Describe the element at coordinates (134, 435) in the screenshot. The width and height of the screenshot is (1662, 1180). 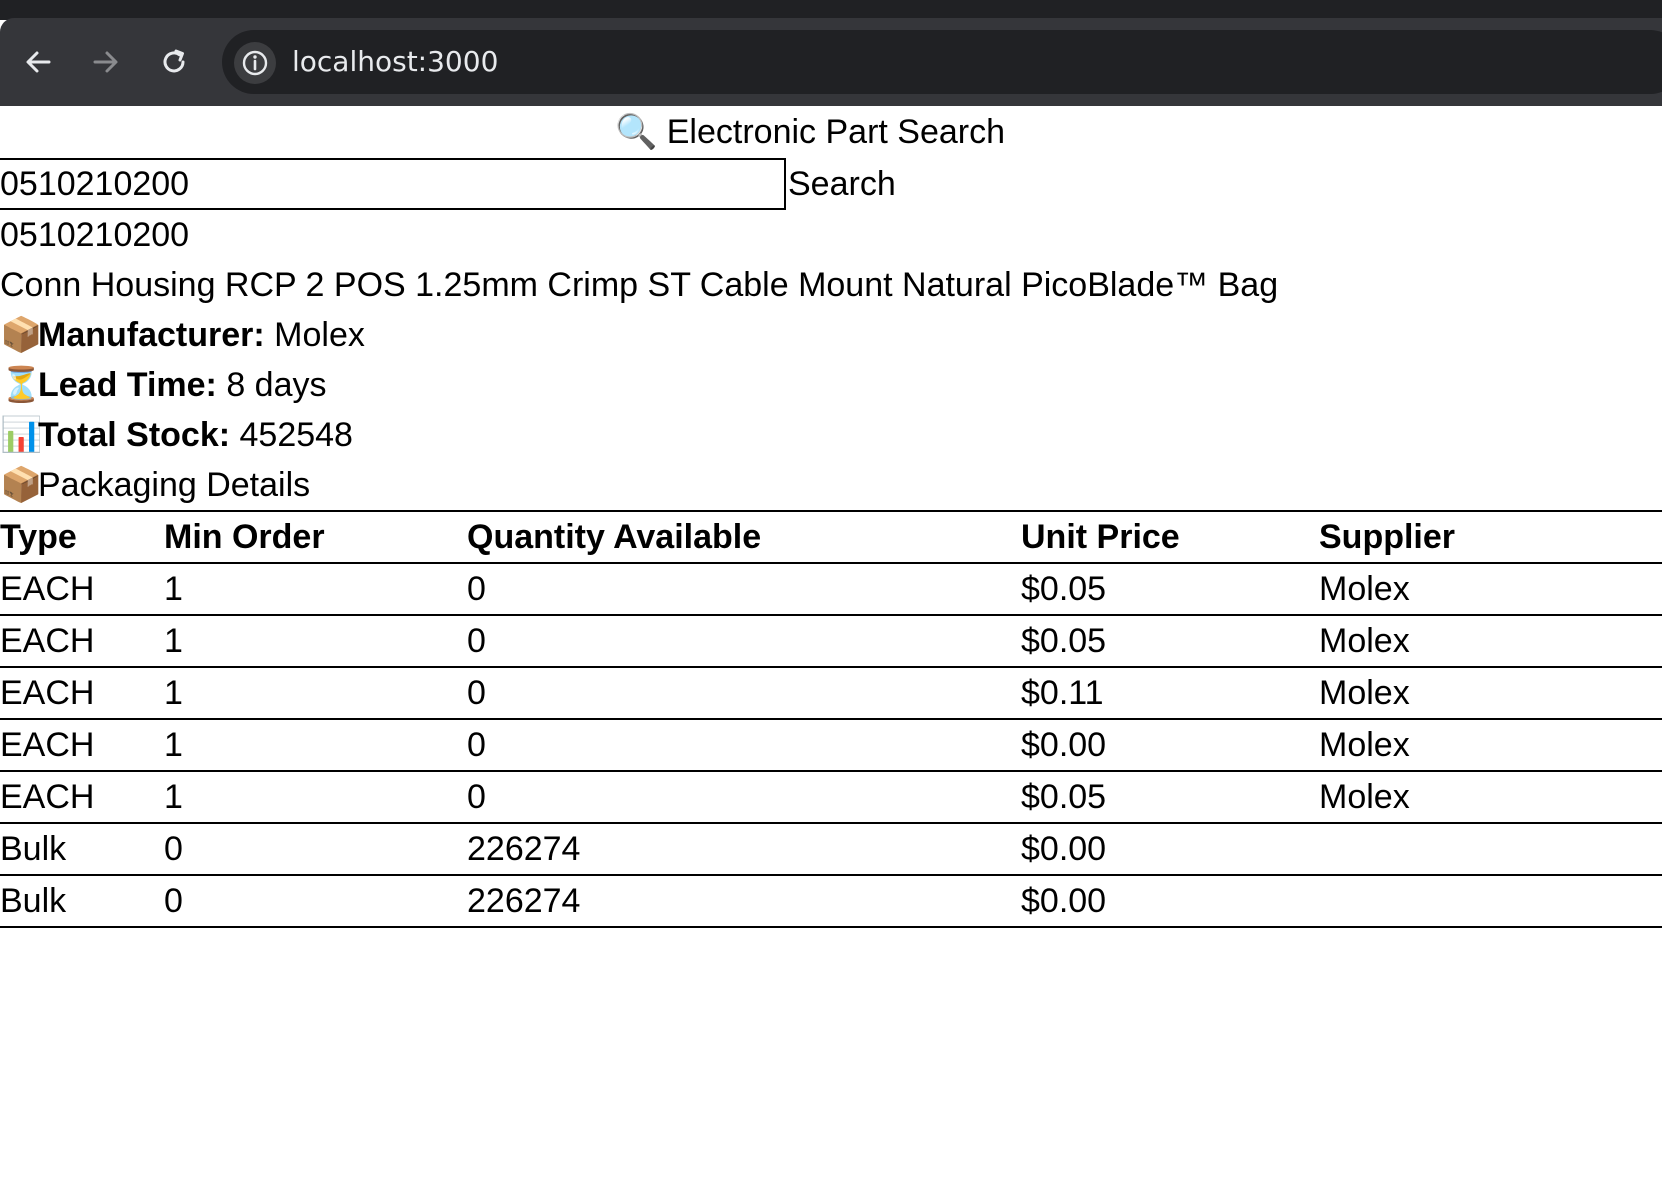
I see `total-stock-label: Total Stock:` at that location.